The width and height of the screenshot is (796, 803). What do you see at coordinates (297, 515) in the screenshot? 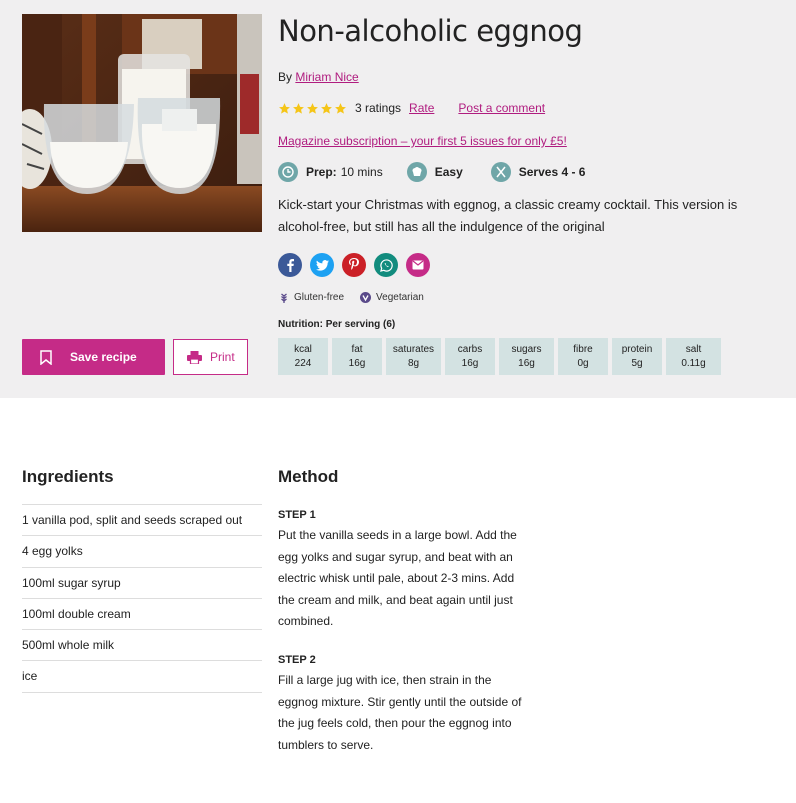
I see `step-label: STEP 1` at bounding box center [297, 515].